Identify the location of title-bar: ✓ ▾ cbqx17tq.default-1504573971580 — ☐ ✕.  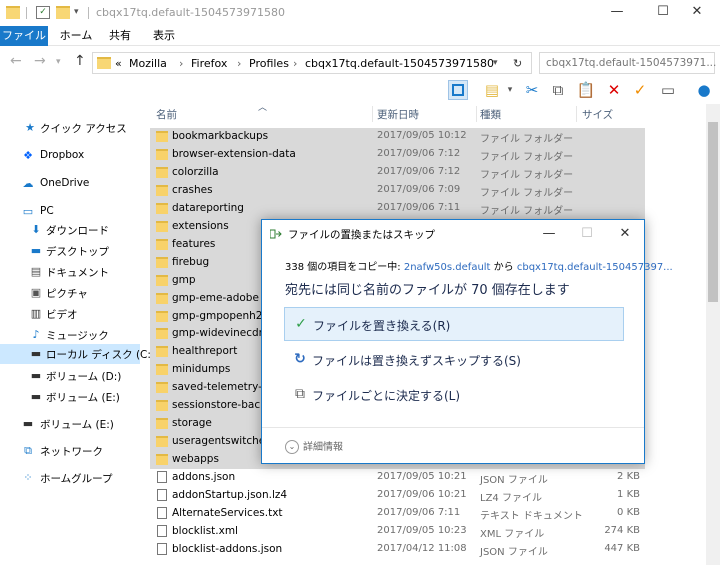
(360, 13).